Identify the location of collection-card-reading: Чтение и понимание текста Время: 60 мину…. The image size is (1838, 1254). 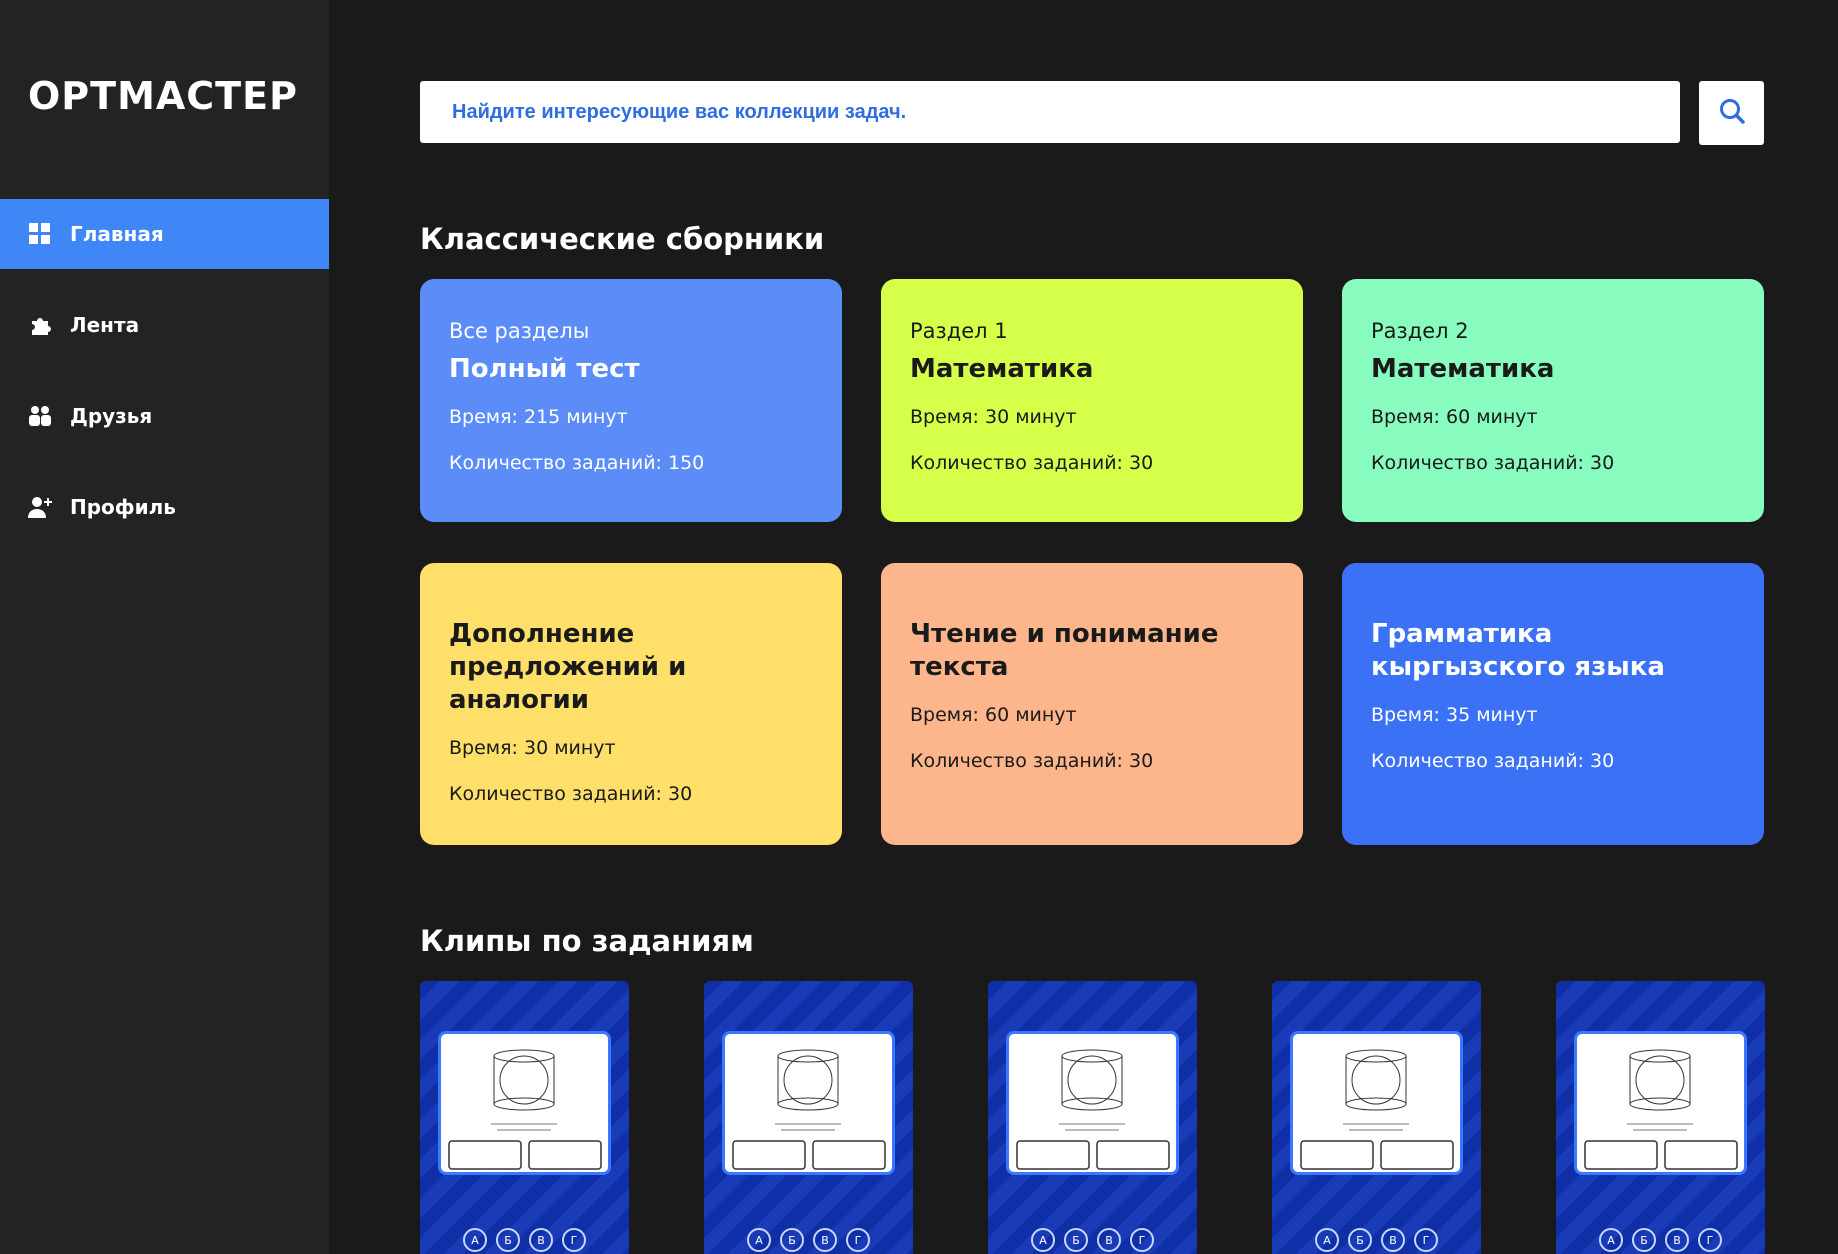
(1092, 704).